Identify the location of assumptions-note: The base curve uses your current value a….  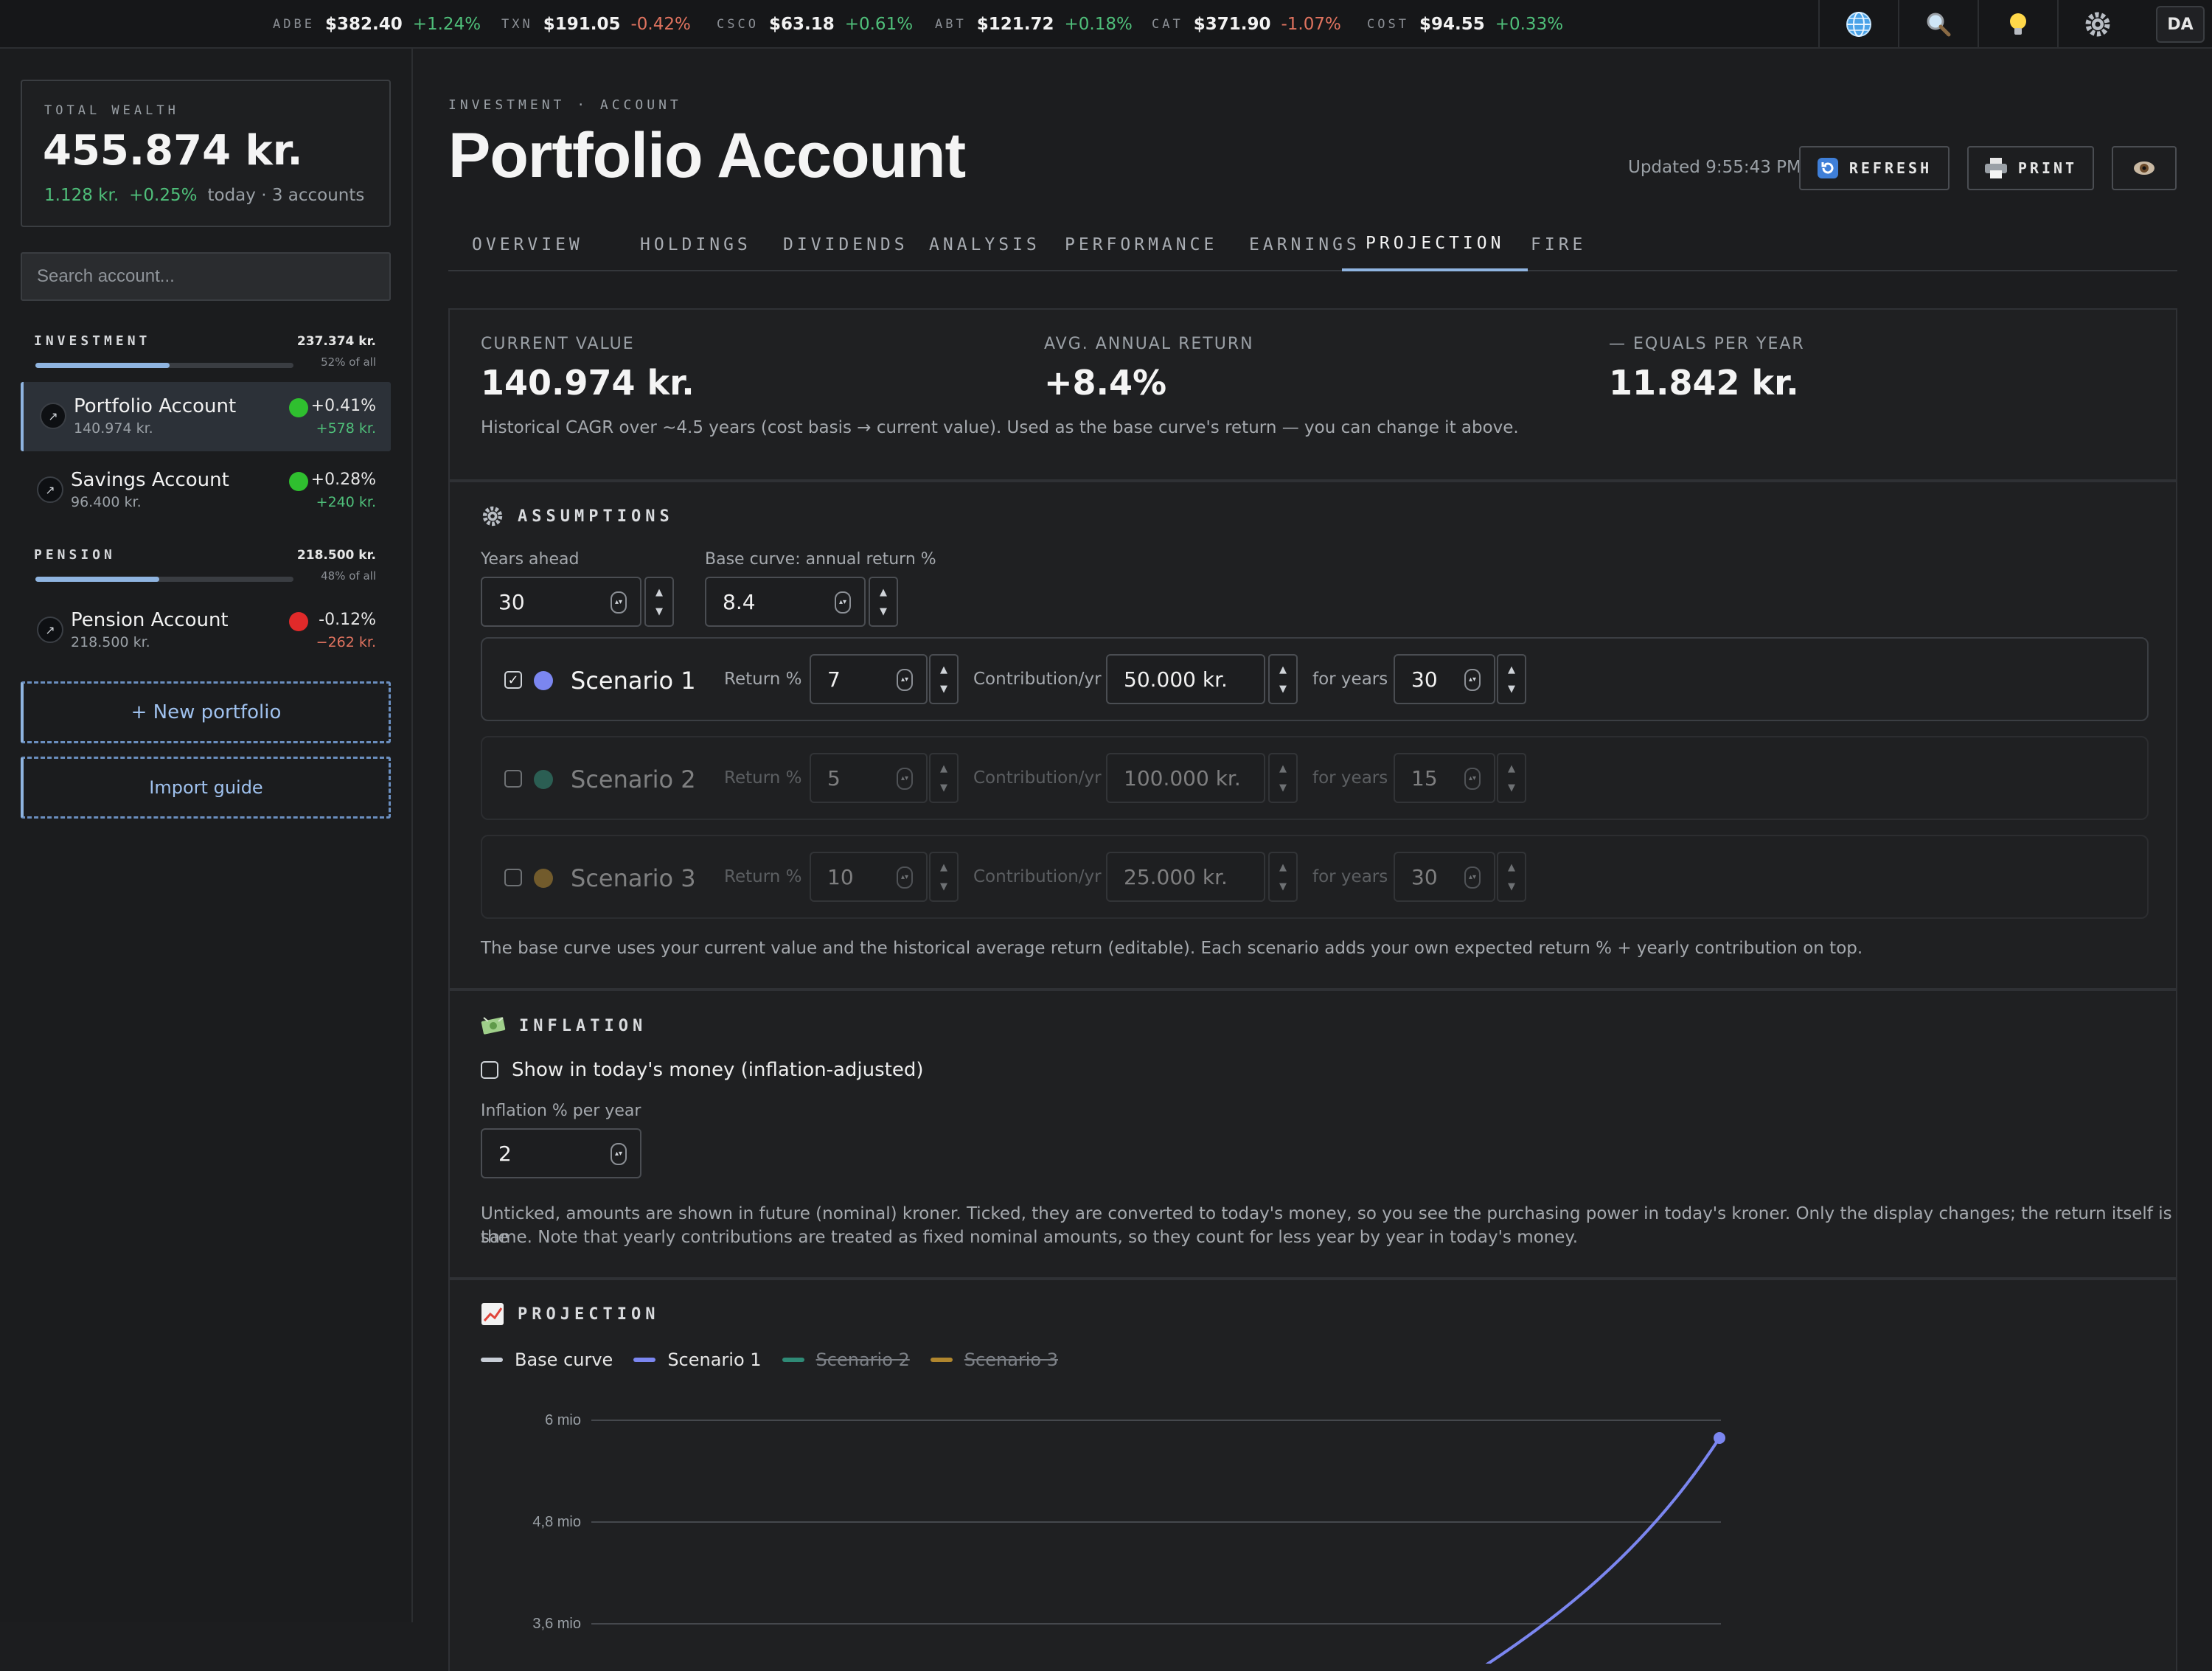
(1172, 949).